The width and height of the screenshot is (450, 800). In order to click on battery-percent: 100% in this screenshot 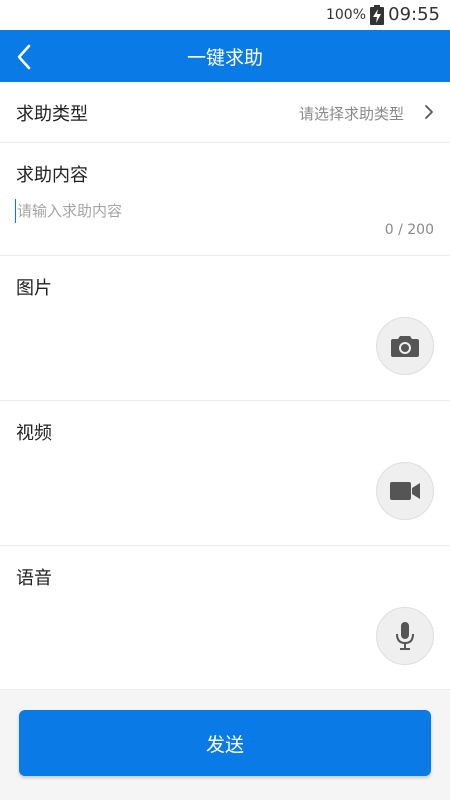, I will do `click(345, 15)`.